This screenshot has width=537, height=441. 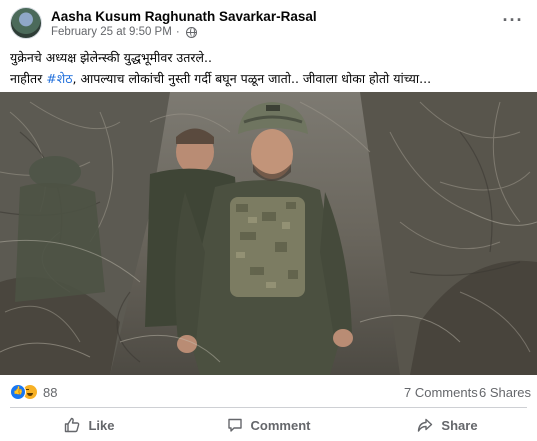 I want to click on caption-text-before: नाहीतर, so click(x=28, y=78).